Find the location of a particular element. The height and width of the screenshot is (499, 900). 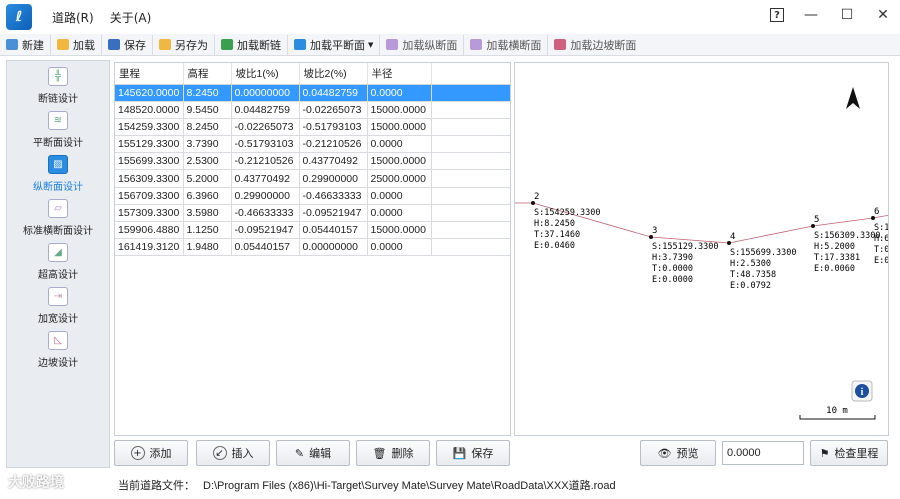

check-chainage-button: ⚑ 检查里程 is located at coordinates (849, 453).